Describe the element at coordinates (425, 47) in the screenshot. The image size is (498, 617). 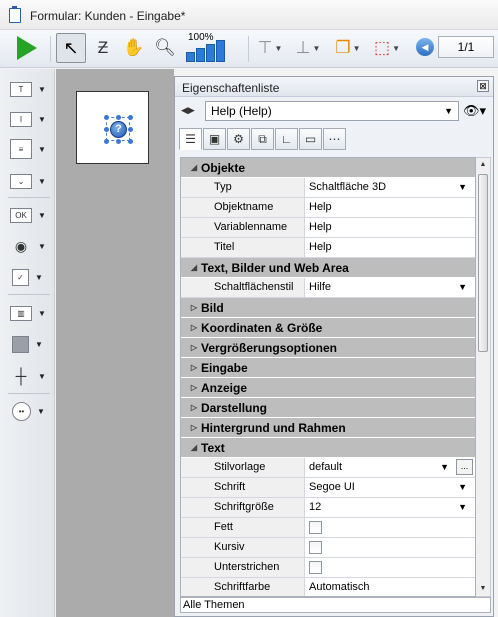
I see `previous-page-button: ◀` at that location.